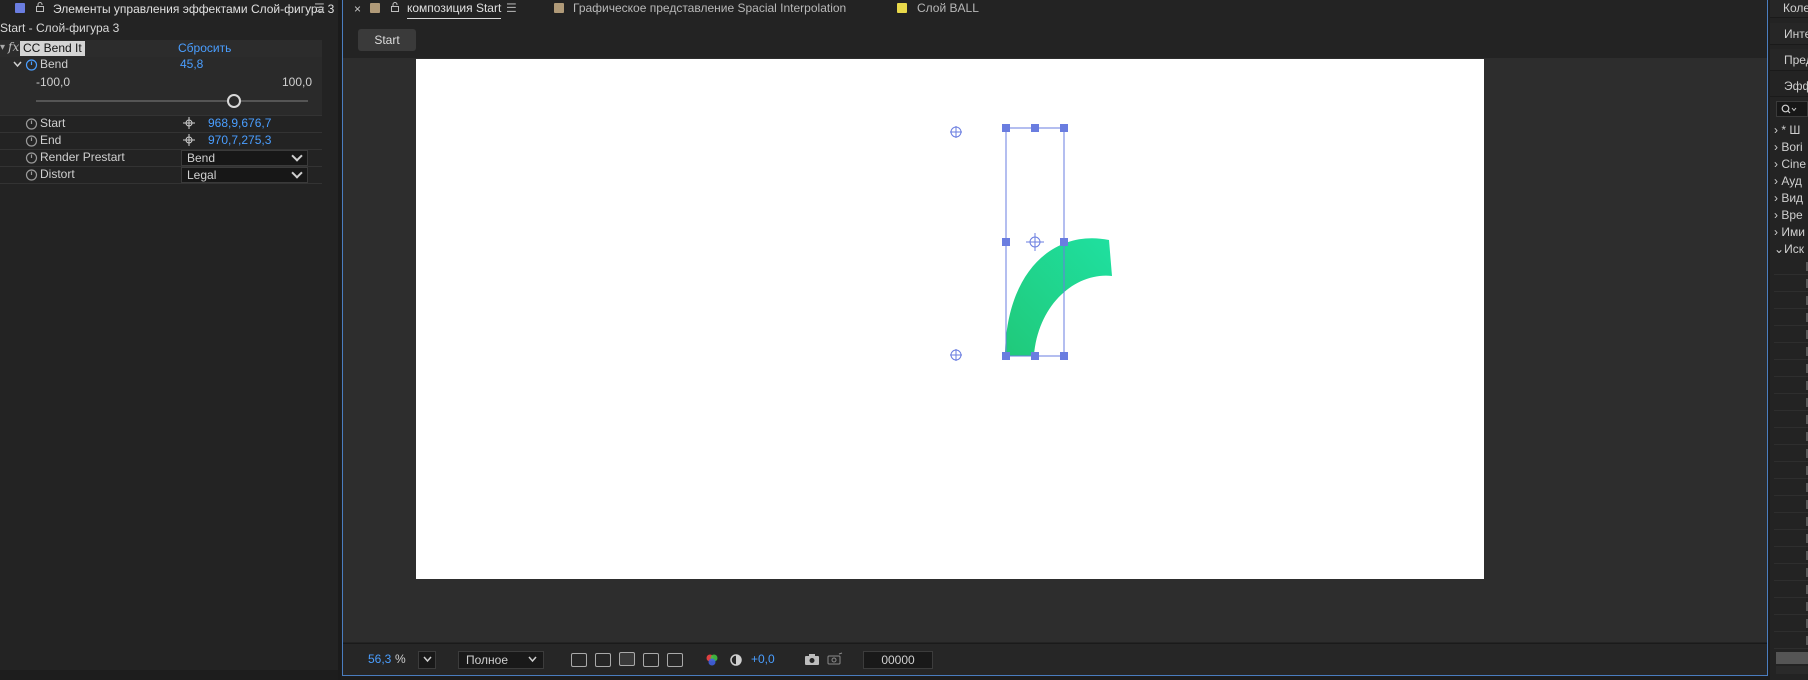  I want to click on panel-tab-colors: Колеса, so click(1789, 9).